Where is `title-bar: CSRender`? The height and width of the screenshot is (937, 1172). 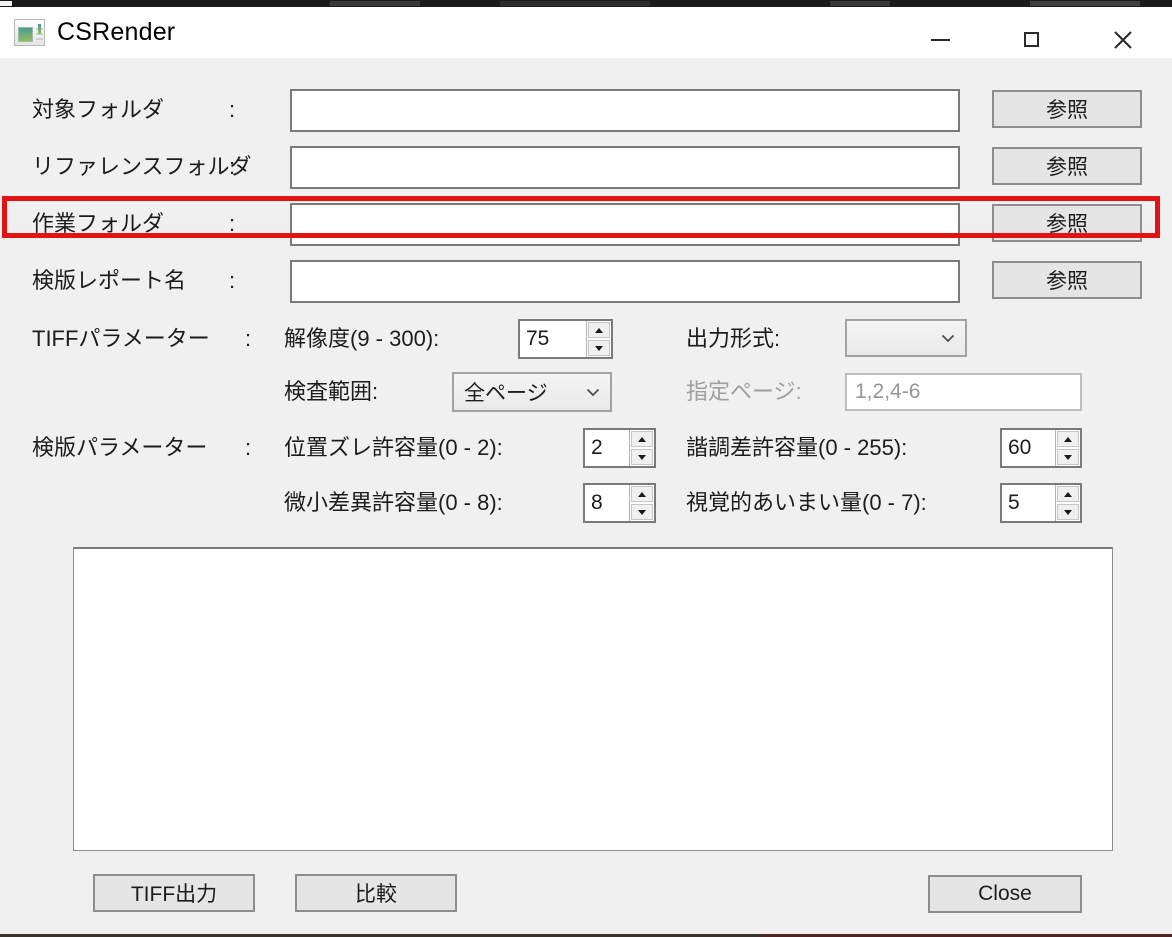 title-bar: CSRender is located at coordinates (586, 32).